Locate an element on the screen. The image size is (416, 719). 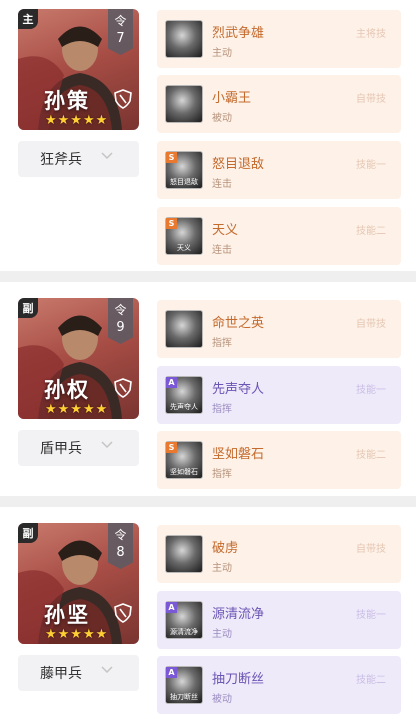
skill-row: 命世之英指挥 自带技 is located at coordinates (279, 329).